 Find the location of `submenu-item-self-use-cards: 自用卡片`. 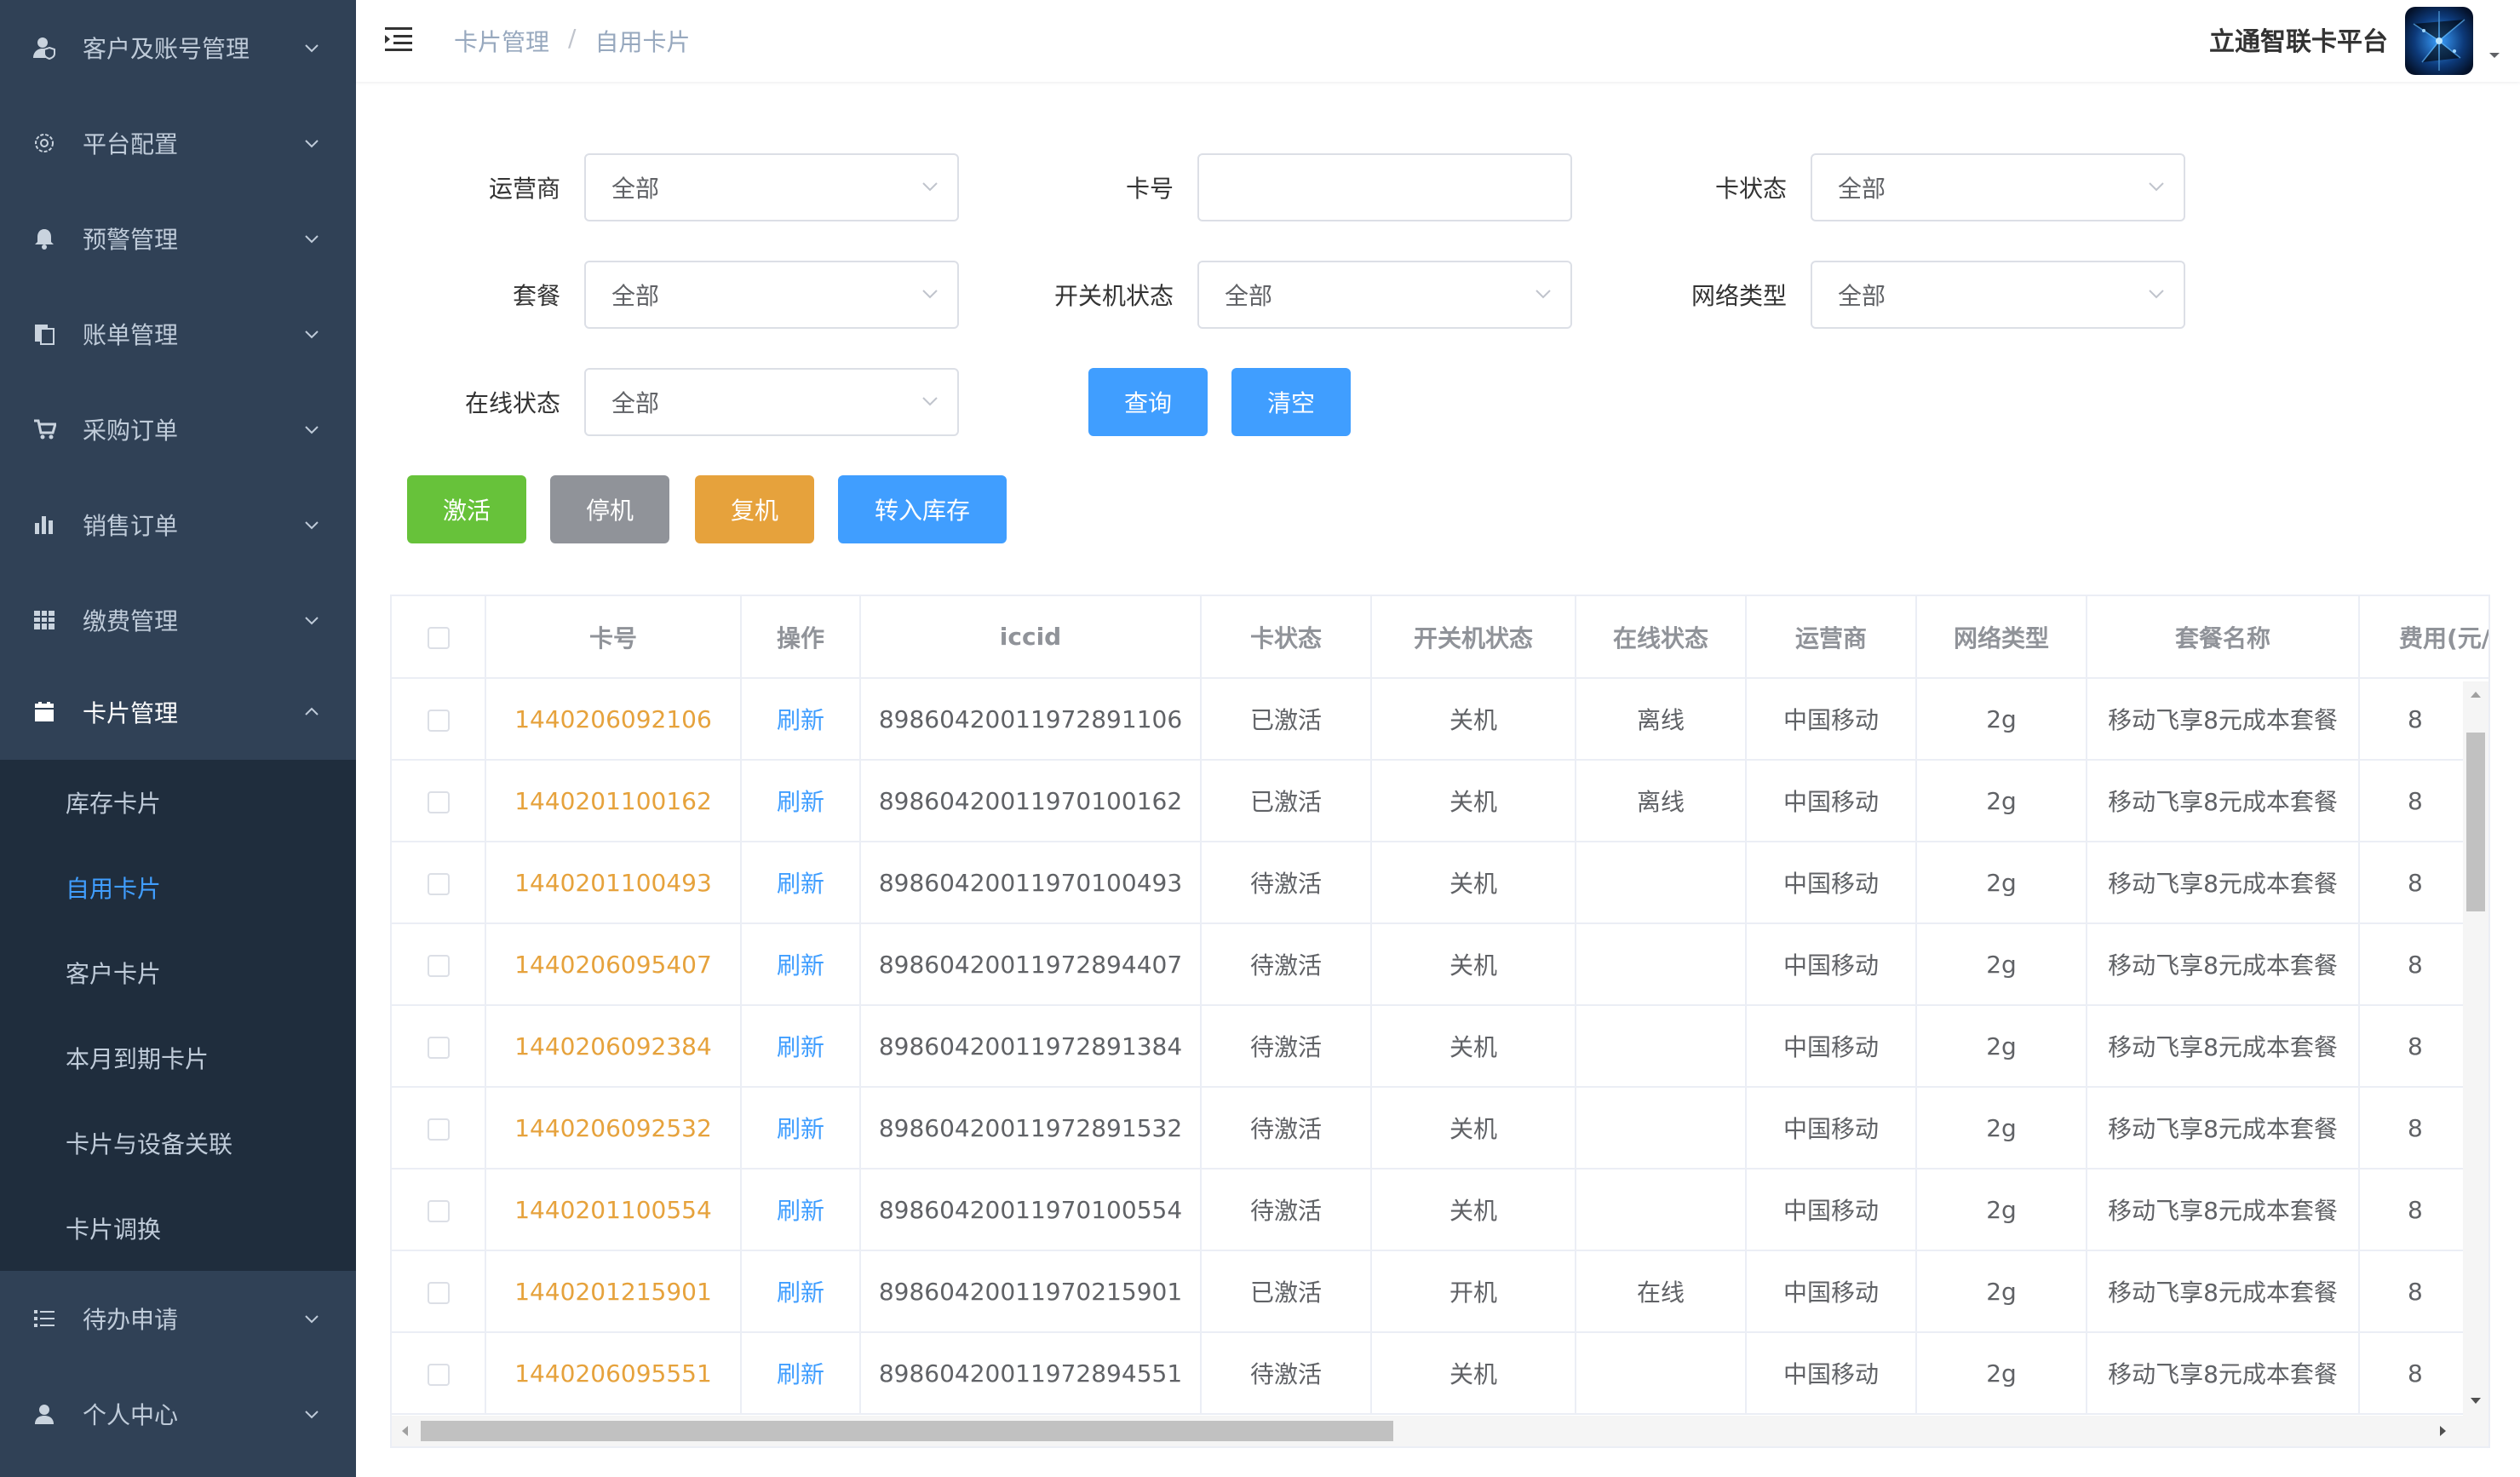

submenu-item-self-use-cards: 自用卡片 is located at coordinates (178, 888).